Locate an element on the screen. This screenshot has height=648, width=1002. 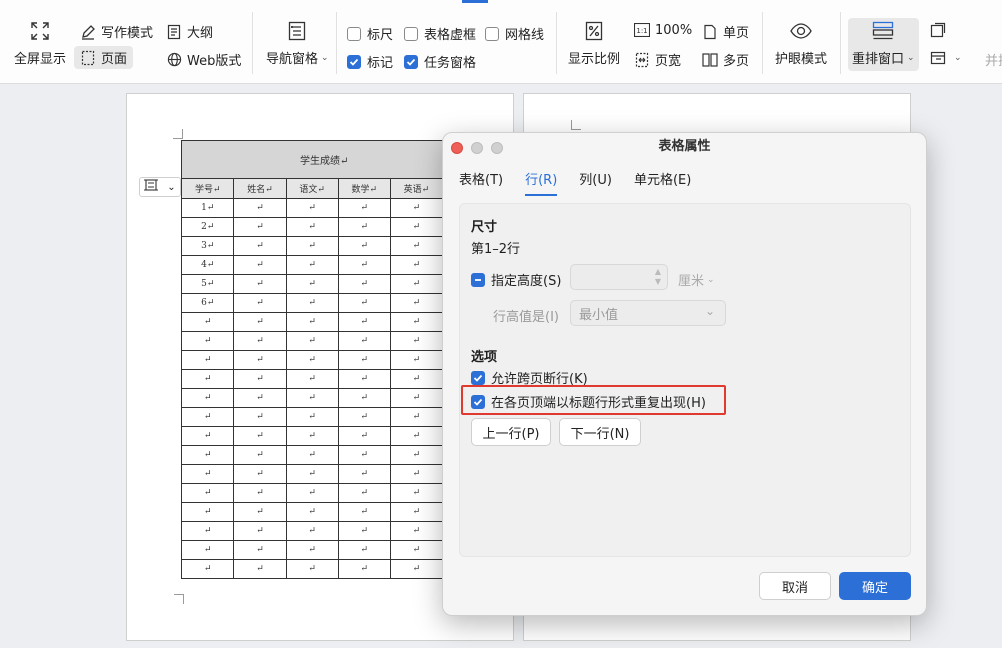
table-select-icon is located at coordinates (151, 187).